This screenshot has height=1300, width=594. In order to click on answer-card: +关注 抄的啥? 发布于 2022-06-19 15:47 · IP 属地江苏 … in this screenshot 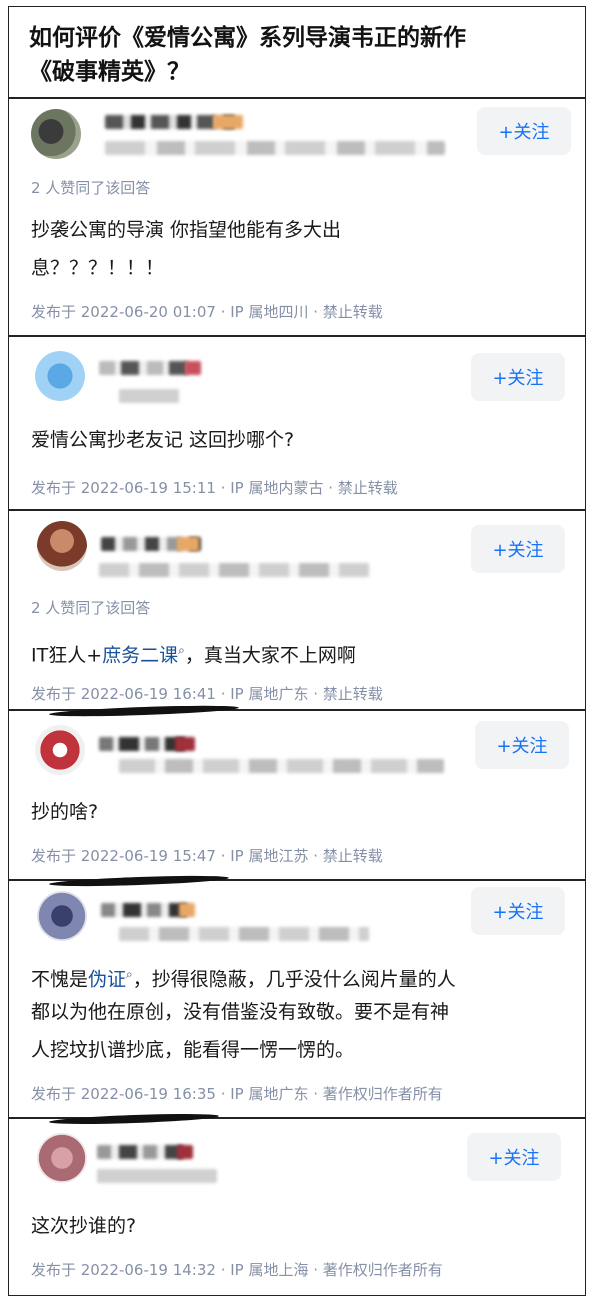, I will do `click(297, 791)`.